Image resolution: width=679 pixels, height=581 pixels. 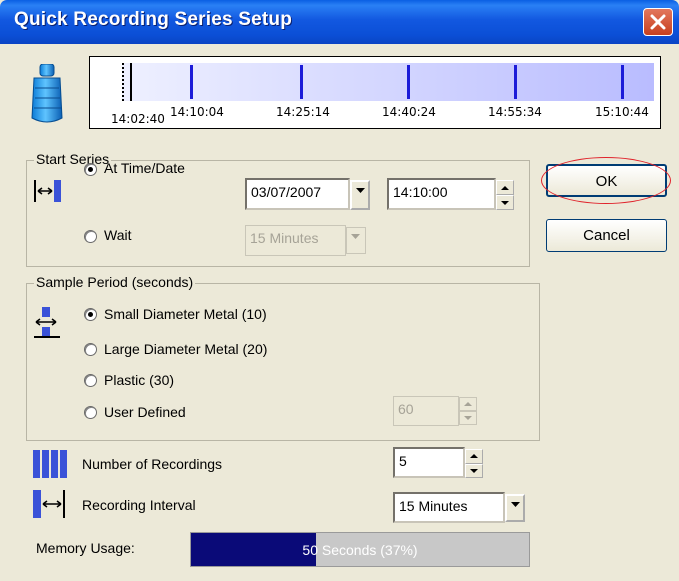 I want to click on number-of-recordings-label: Number of Recordings, so click(x=152, y=464).